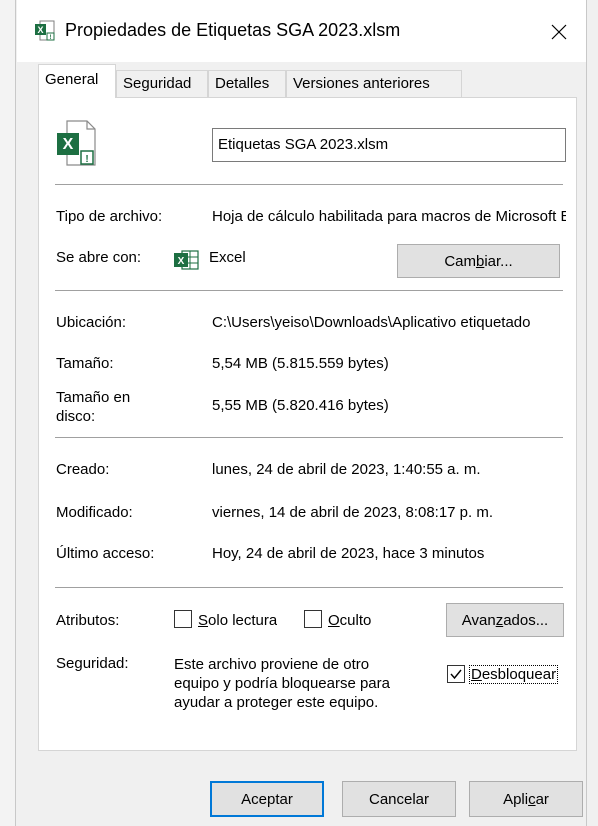  I want to click on excel-macro-file-icon: X !, so click(76, 143).